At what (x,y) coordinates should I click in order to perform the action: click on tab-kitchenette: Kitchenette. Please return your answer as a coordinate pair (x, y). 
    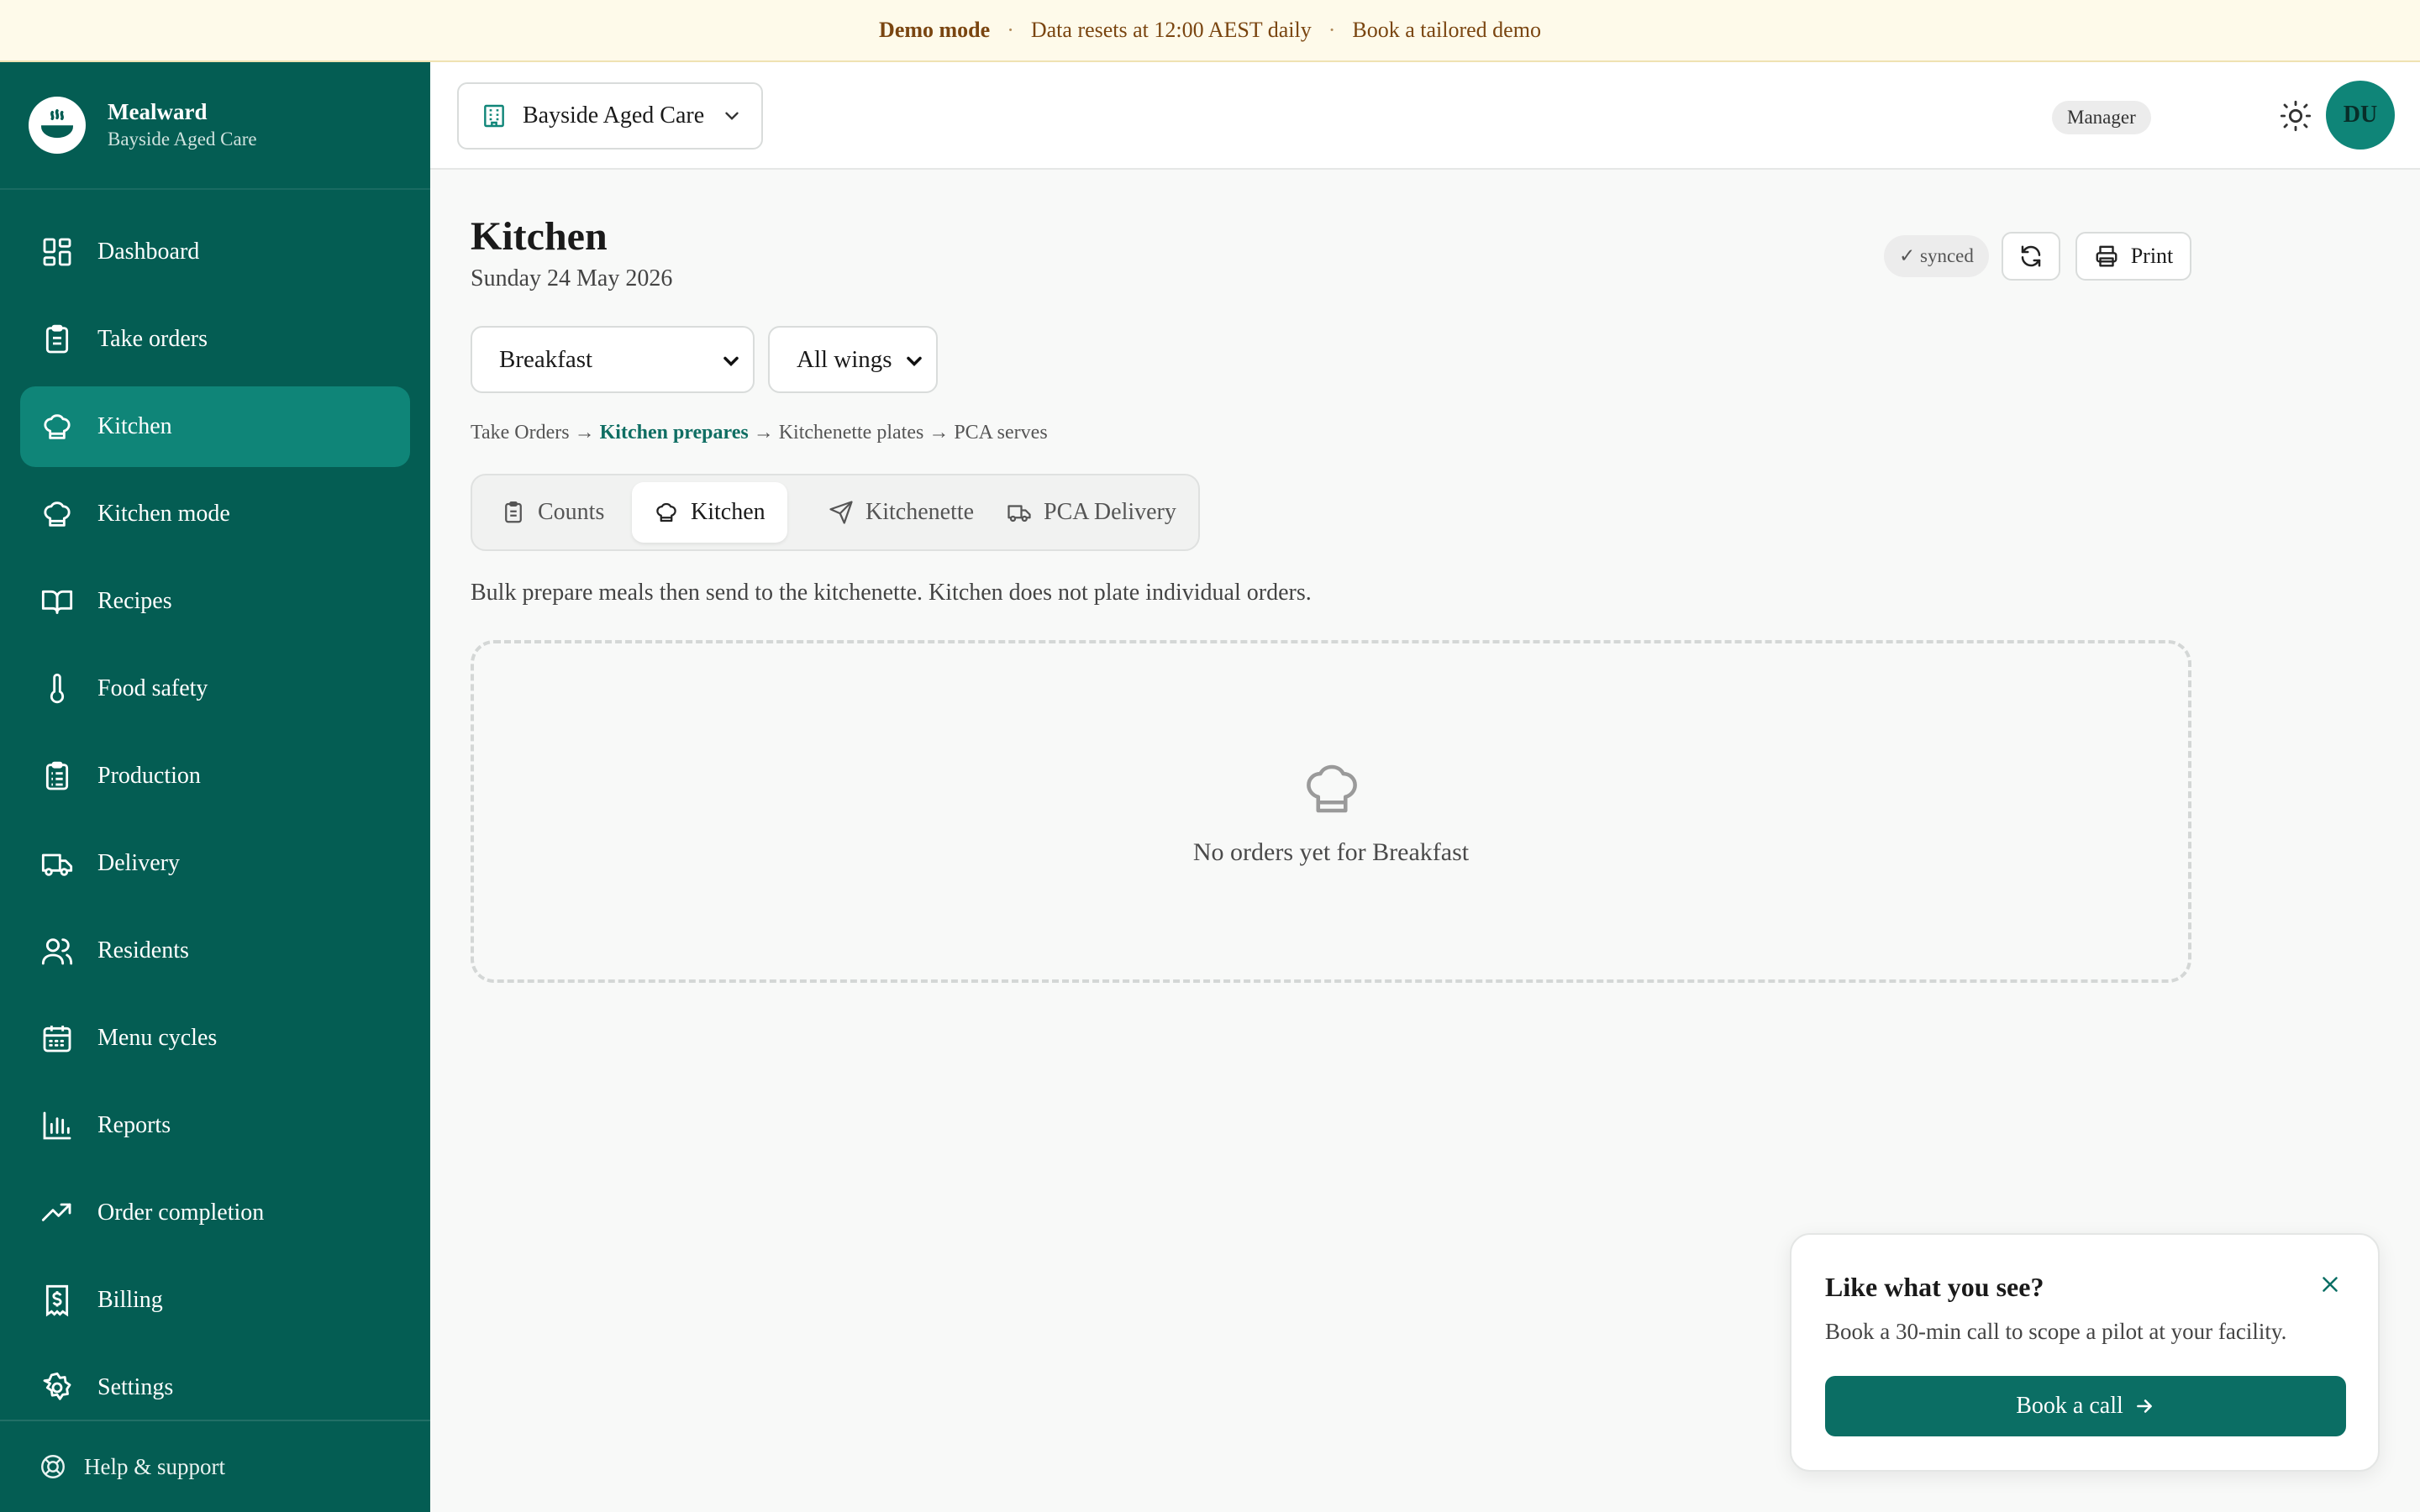
    Looking at the image, I should click on (901, 512).